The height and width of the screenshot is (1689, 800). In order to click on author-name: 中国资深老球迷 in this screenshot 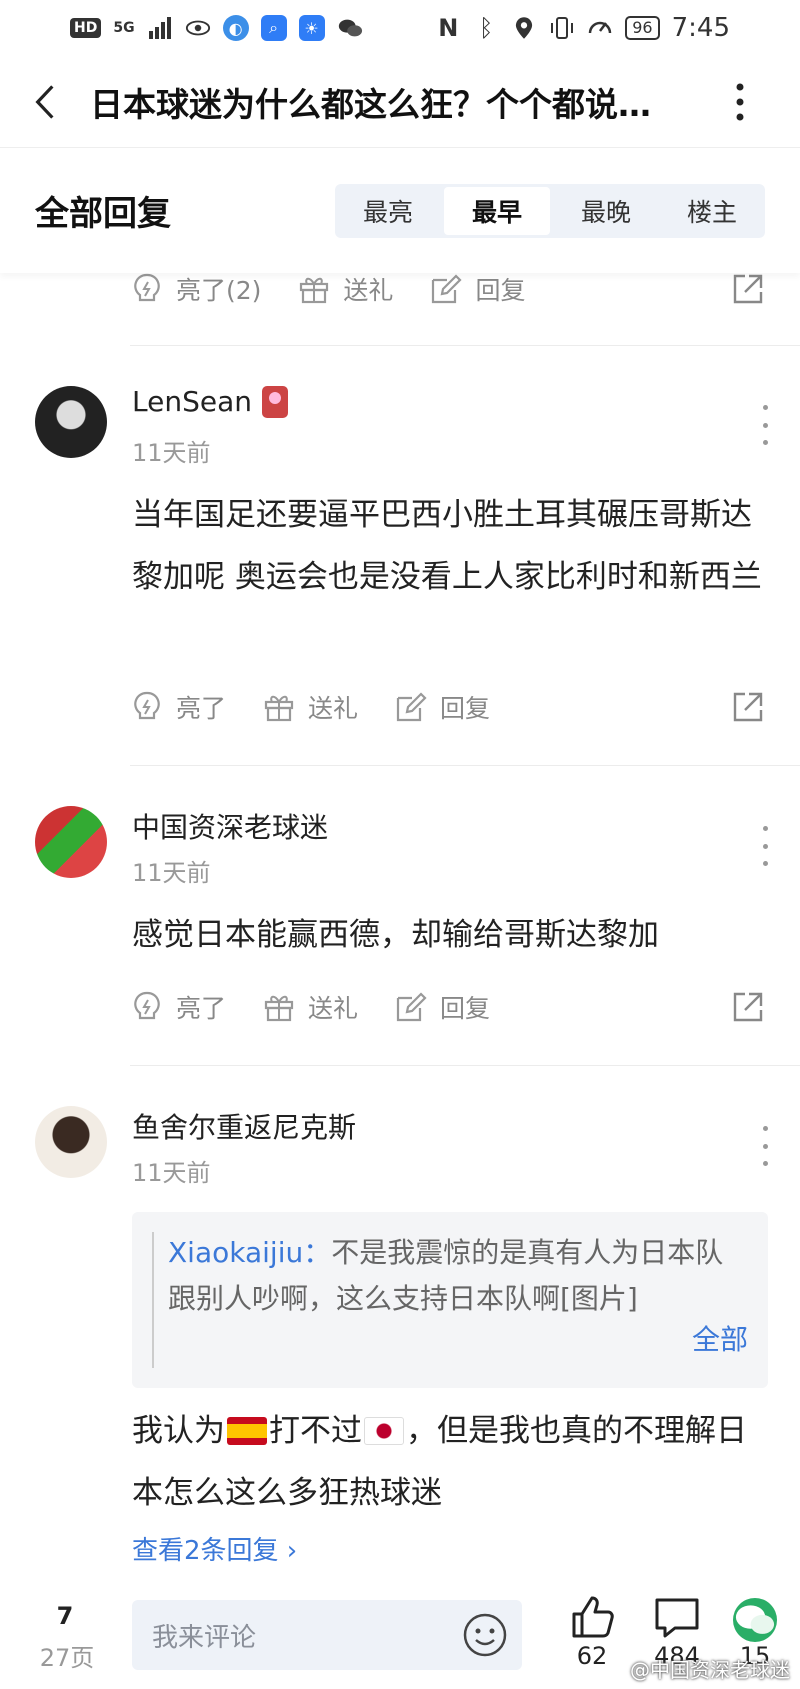, I will do `click(230, 827)`.